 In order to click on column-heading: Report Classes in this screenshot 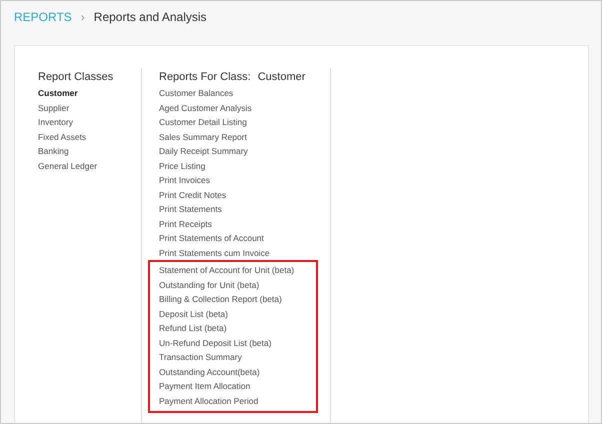, I will do `click(76, 77)`.